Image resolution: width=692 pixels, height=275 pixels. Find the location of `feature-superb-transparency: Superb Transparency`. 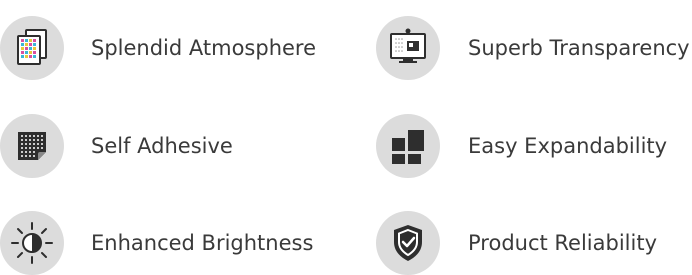

feature-superb-transparency: Superb Transparency is located at coordinates (533, 48).